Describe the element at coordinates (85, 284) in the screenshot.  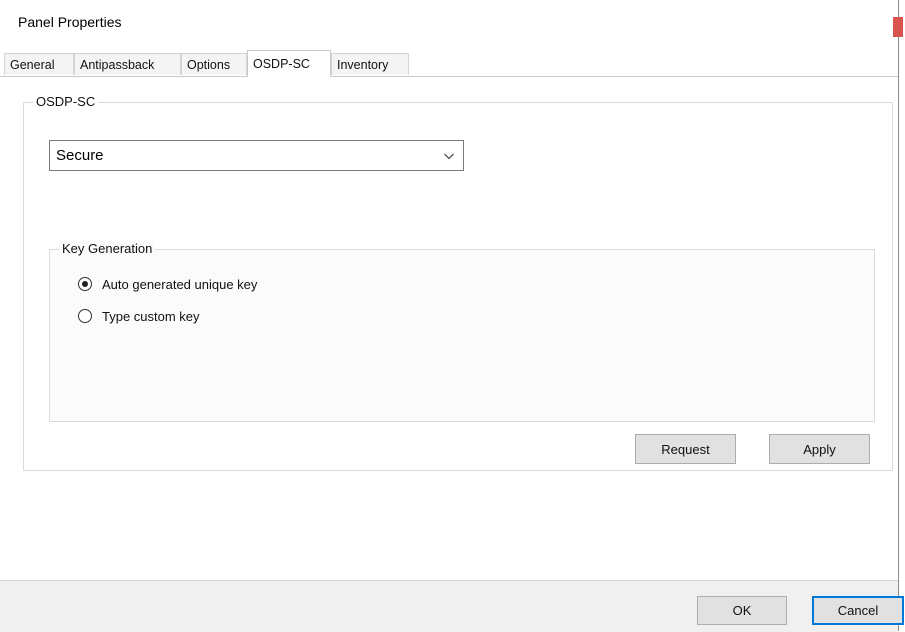
I see `radio-button-checked` at that location.